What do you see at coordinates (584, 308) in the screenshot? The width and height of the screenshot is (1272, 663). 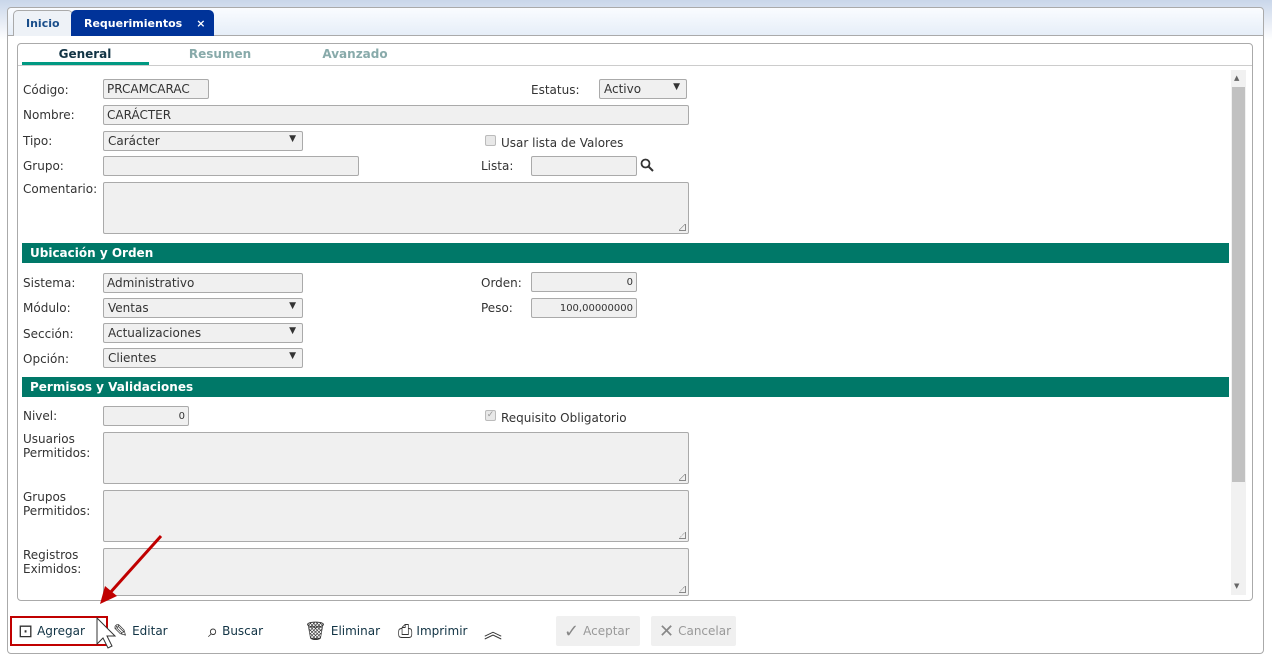 I see `peso-input: 100,00000000` at bounding box center [584, 308].